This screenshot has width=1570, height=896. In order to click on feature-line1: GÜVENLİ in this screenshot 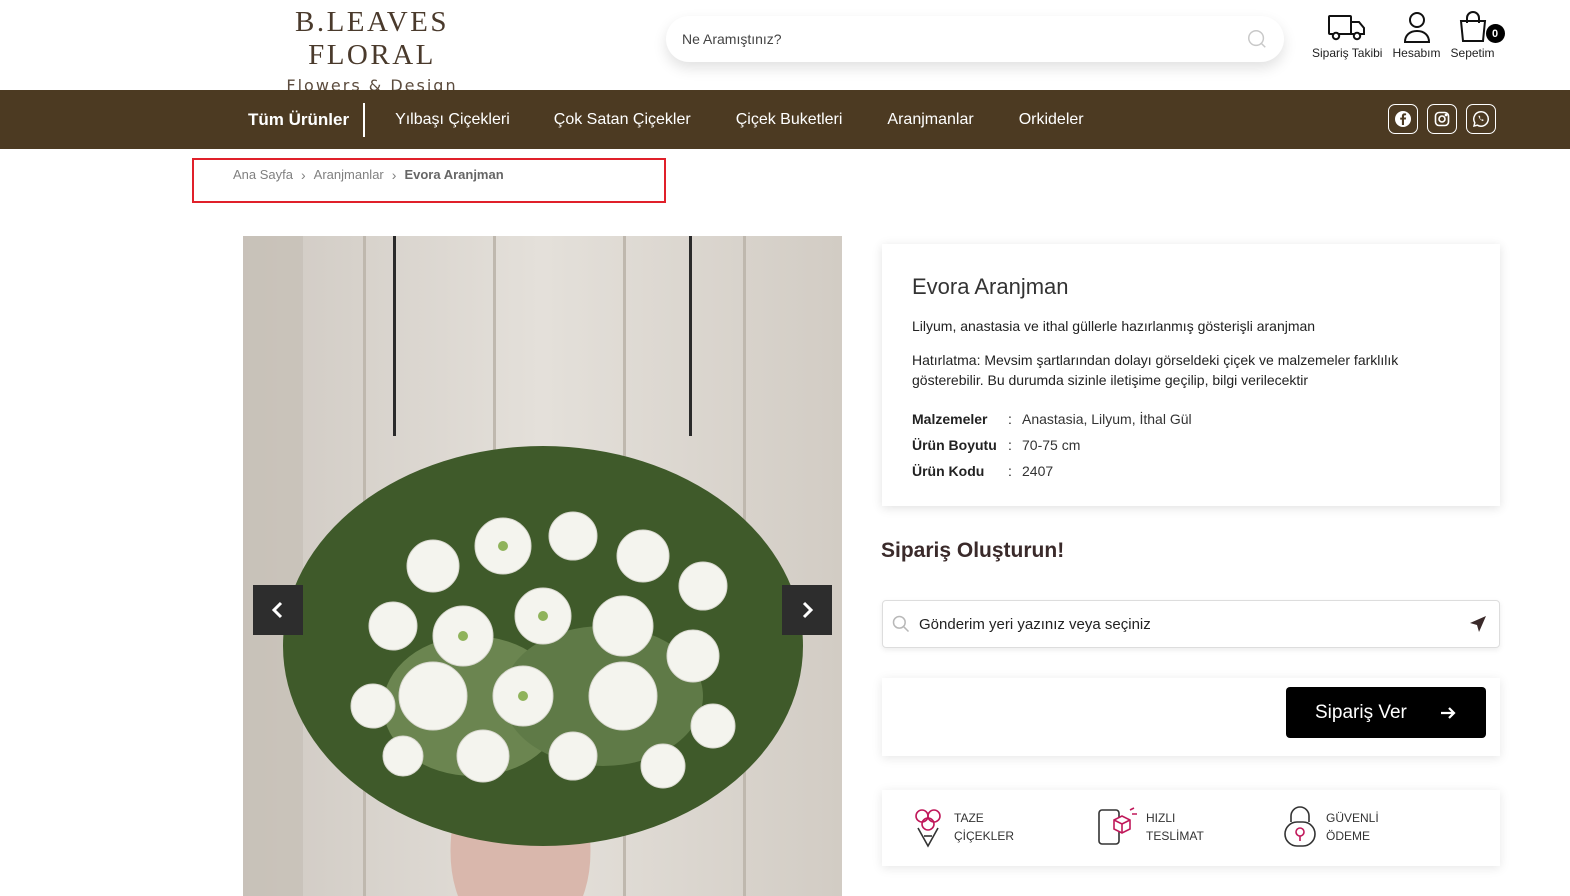, I will do `click(1352, 818)`.